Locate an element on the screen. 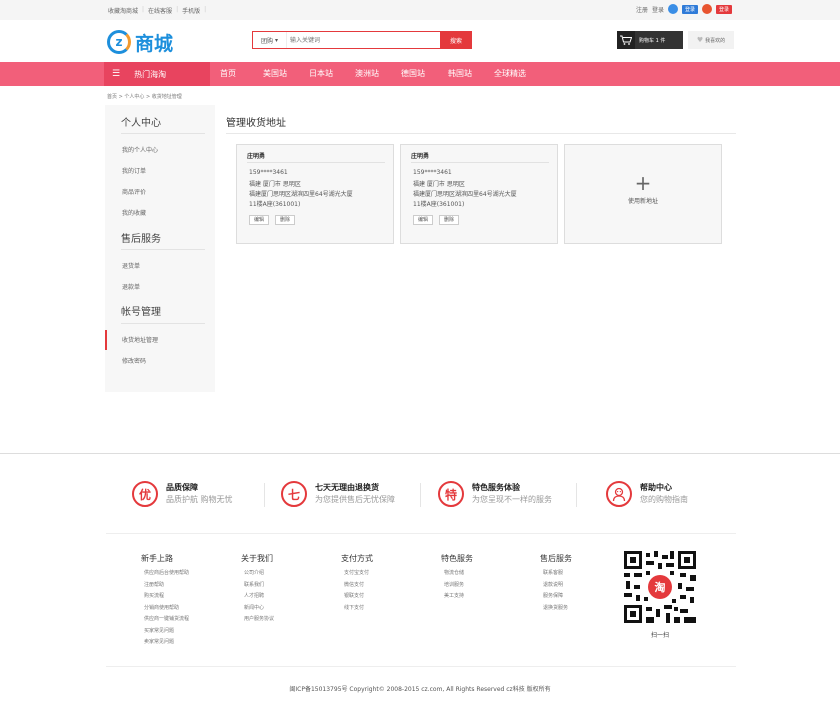 The image size is (840, 717). nav-item-home: 首页 is located at coordinates (228, 74).